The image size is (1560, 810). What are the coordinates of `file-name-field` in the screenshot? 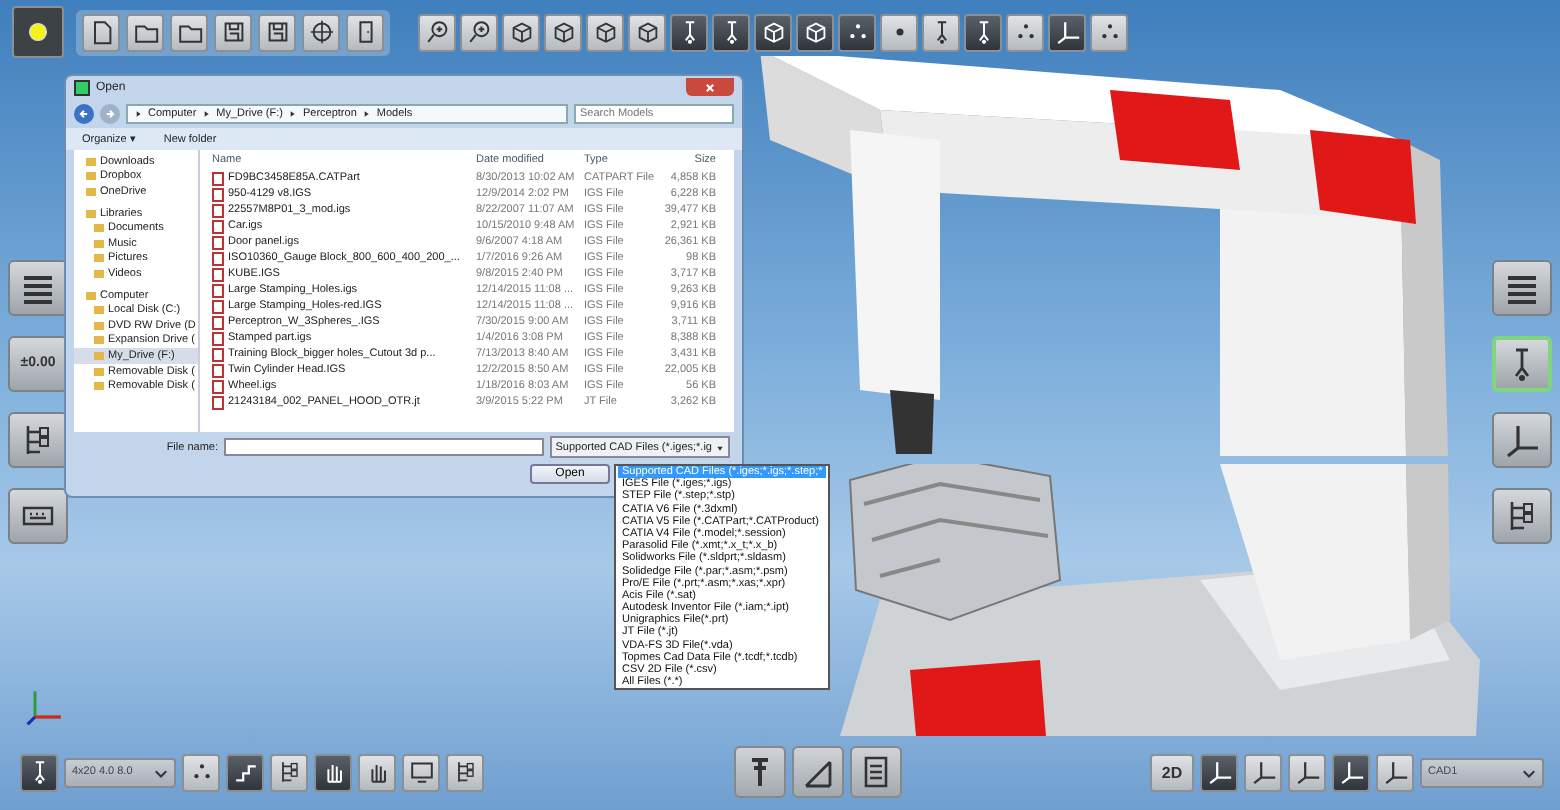 It's located at (384, 447).